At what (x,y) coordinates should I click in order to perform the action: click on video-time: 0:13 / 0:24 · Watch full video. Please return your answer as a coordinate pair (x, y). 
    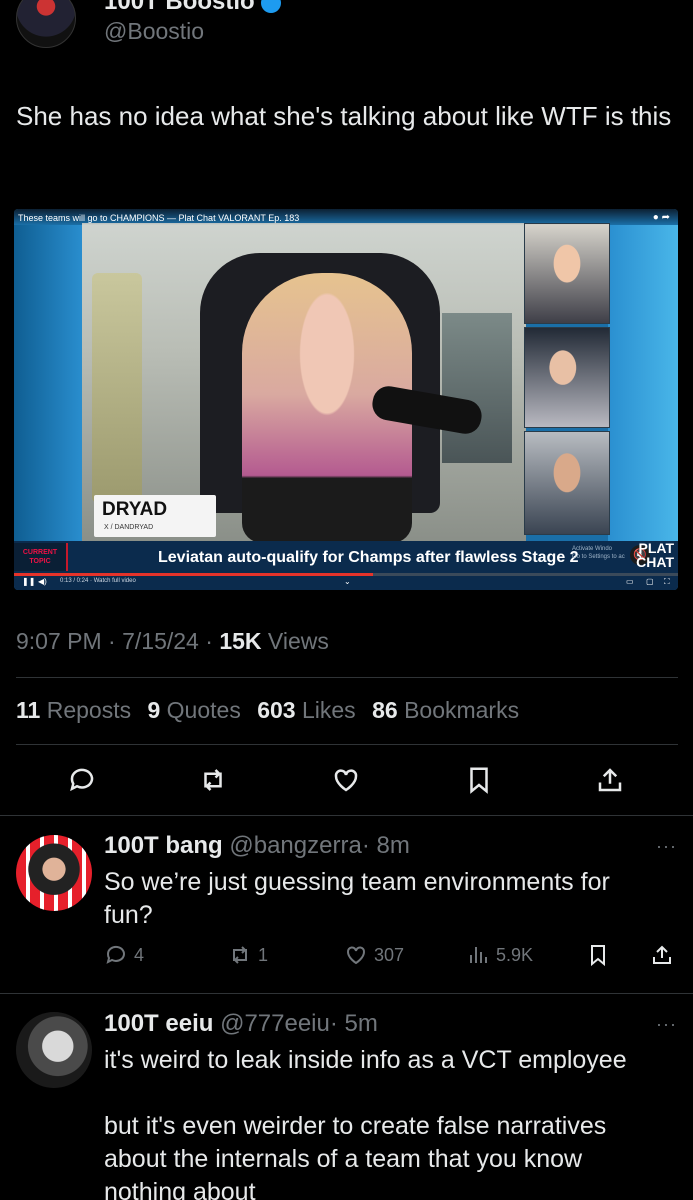
    Looking at the image, I should click on (98, 581).